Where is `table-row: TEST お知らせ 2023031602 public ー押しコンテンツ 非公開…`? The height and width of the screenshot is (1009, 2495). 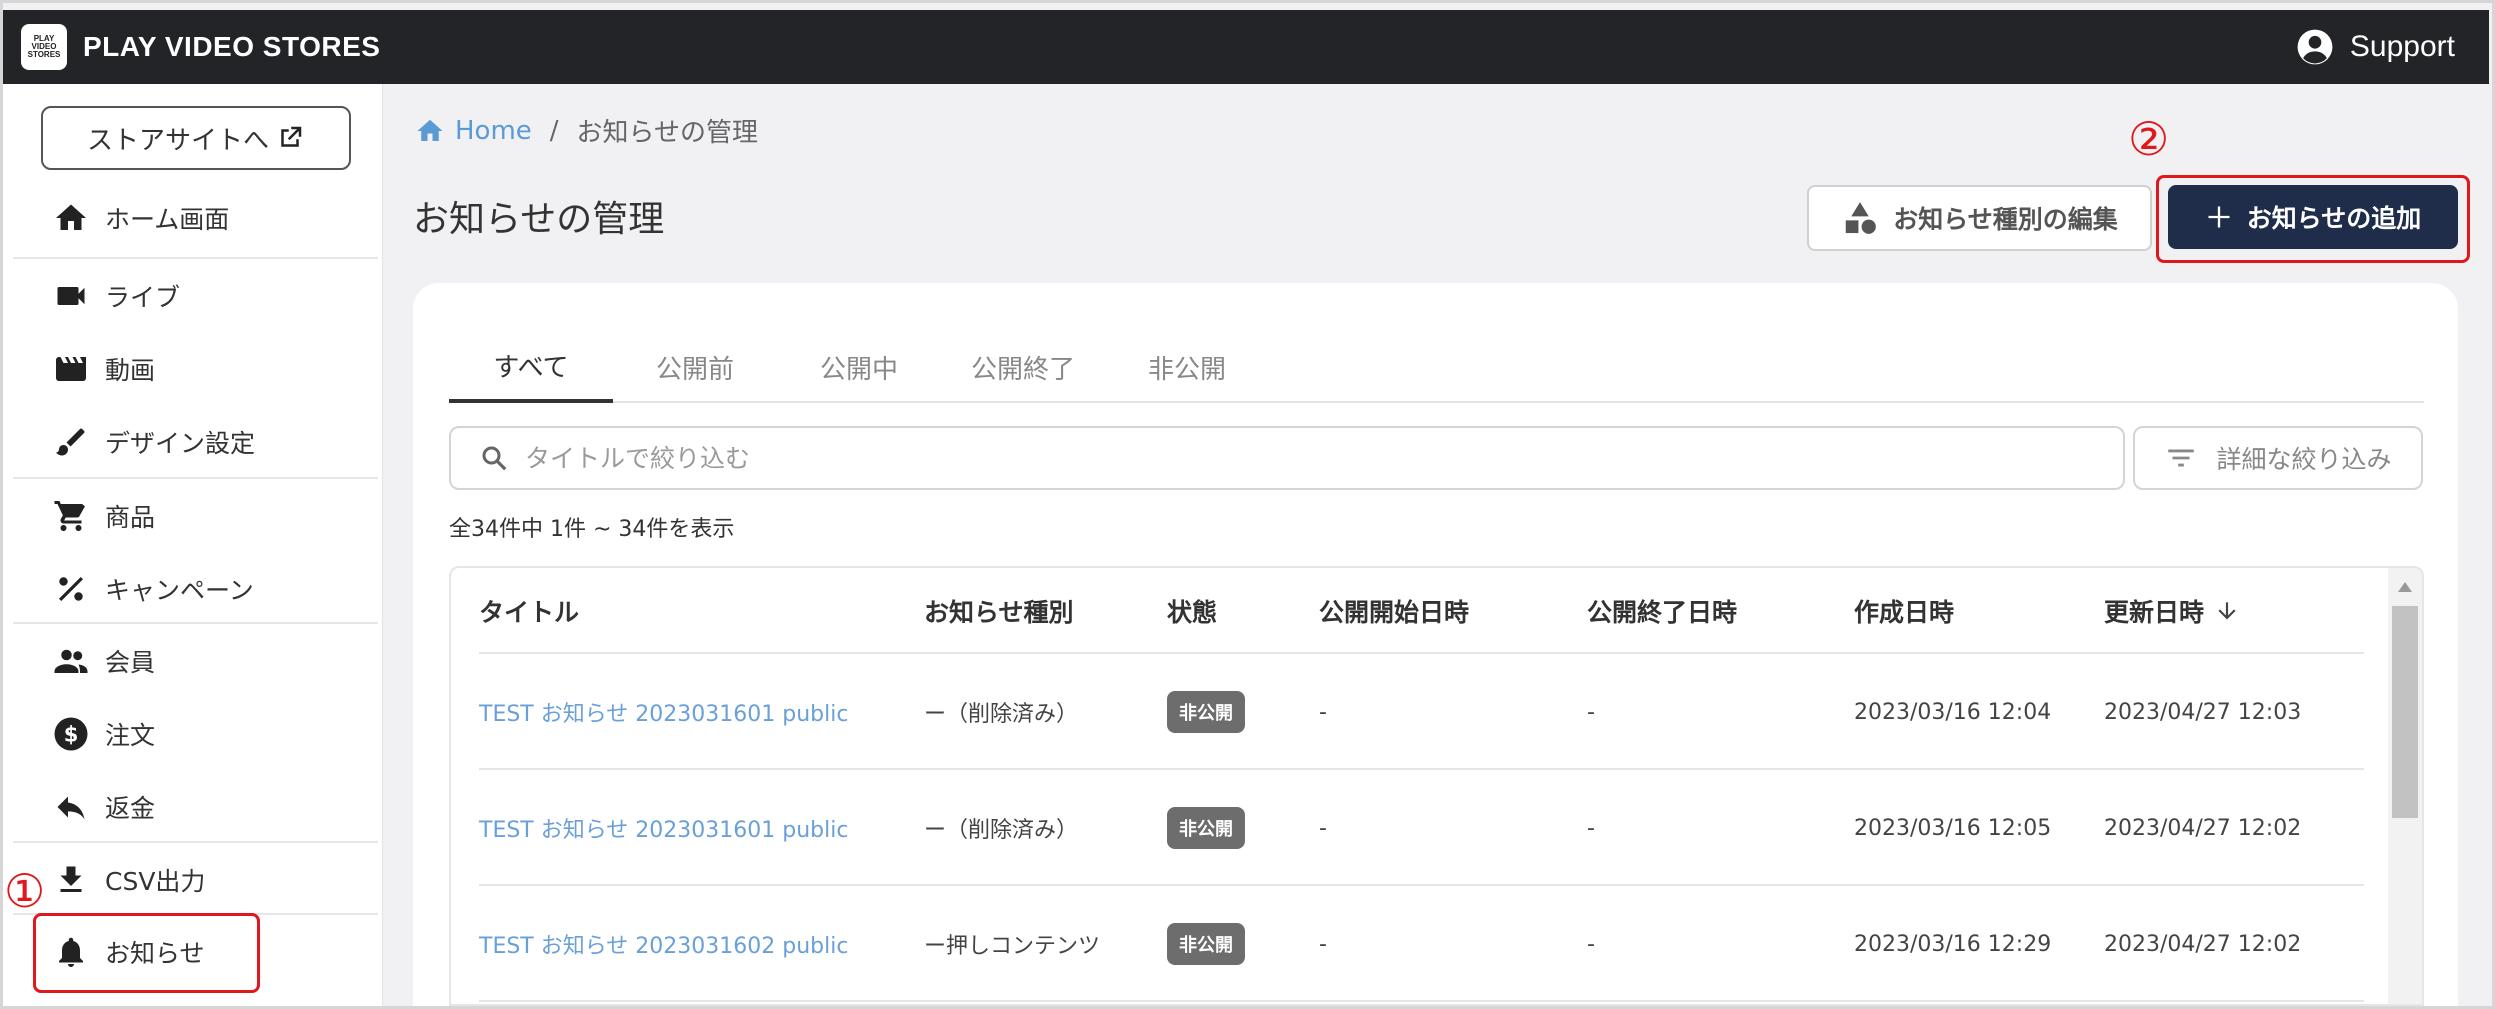
table-row: TEST お知らせ 2023031602 public ー押しコンテンツ 非公開… is located at coordinates (1421, 944).